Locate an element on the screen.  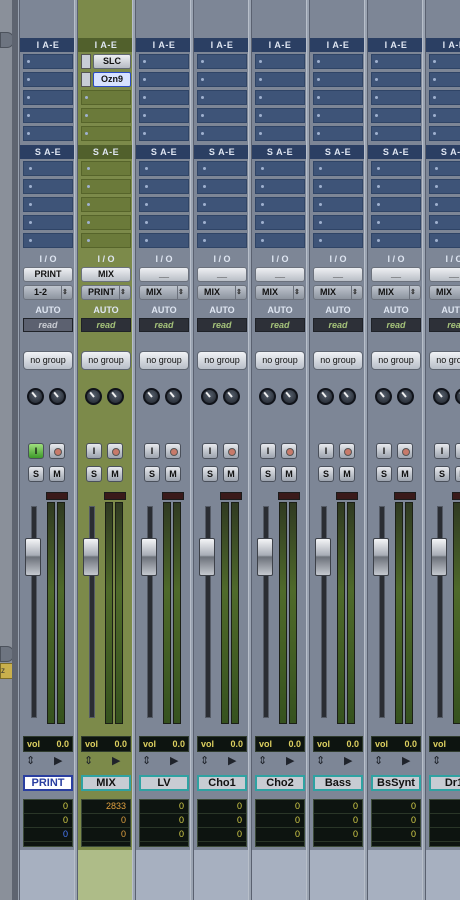
track-name: BsSynt is located at coordinates (396, 783).